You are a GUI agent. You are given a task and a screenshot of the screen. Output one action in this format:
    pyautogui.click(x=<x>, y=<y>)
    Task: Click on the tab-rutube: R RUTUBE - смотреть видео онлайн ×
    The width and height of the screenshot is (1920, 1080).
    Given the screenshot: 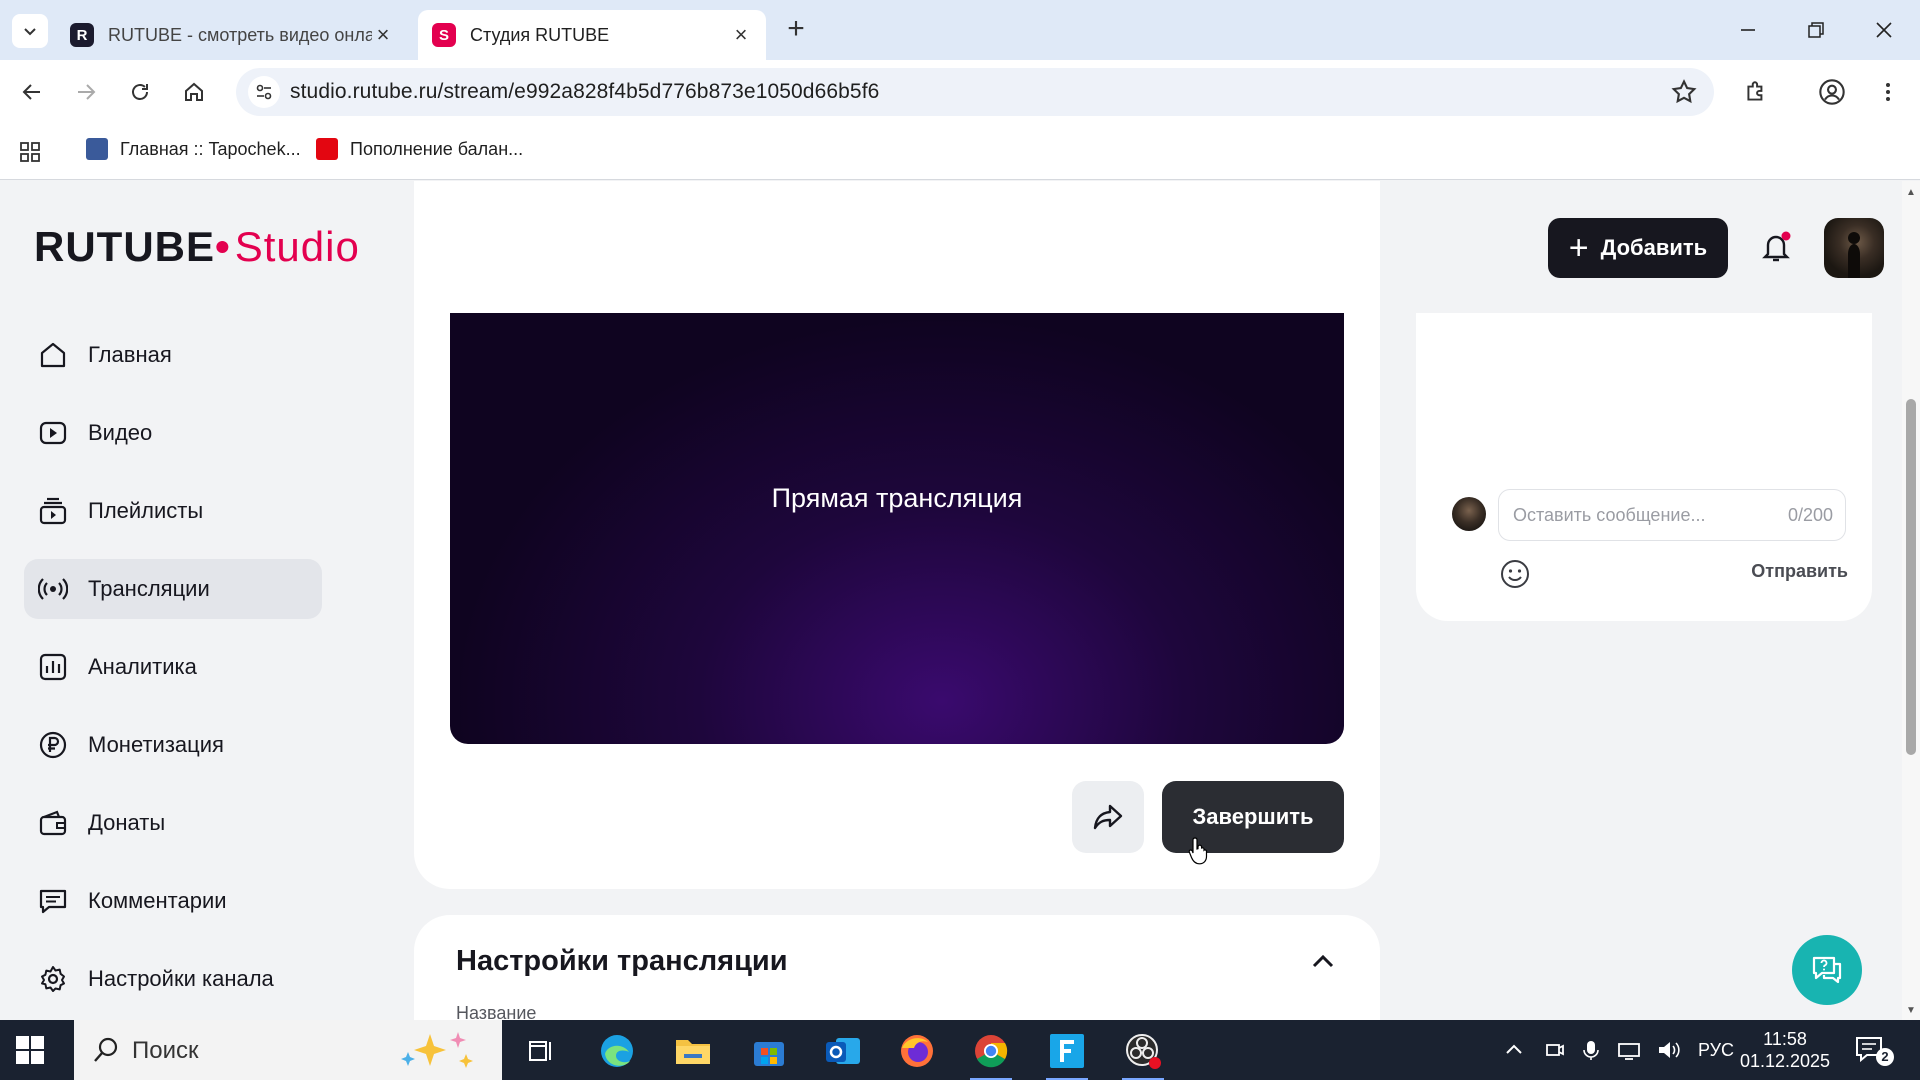 What is the action you would take?
    pyautogui.click(x=232, y=35)
    